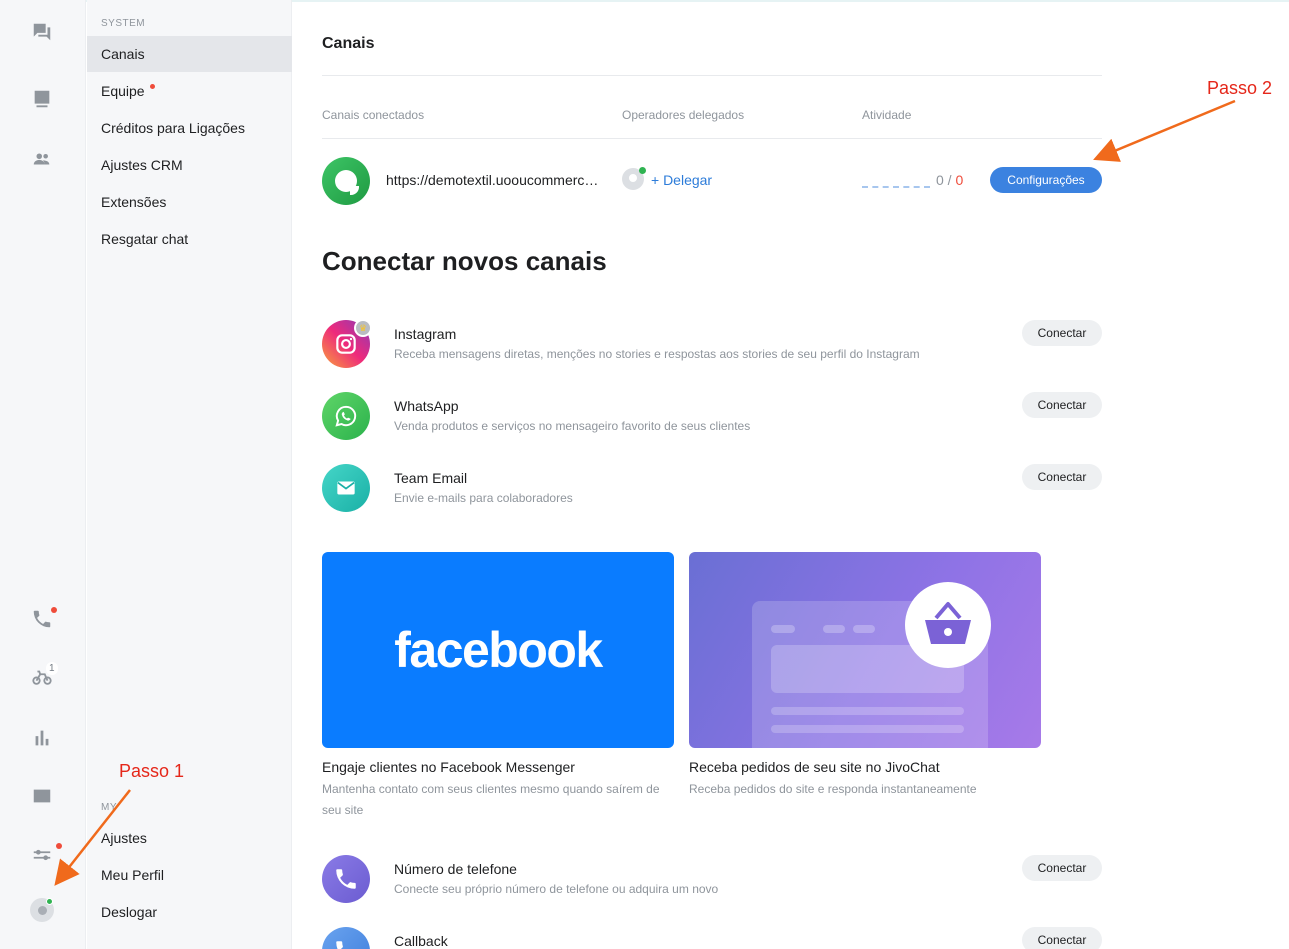 Image resolution: width=1289 pixels, height=949 pixels. I want to click on step2-arrow, so click(1164, 130).